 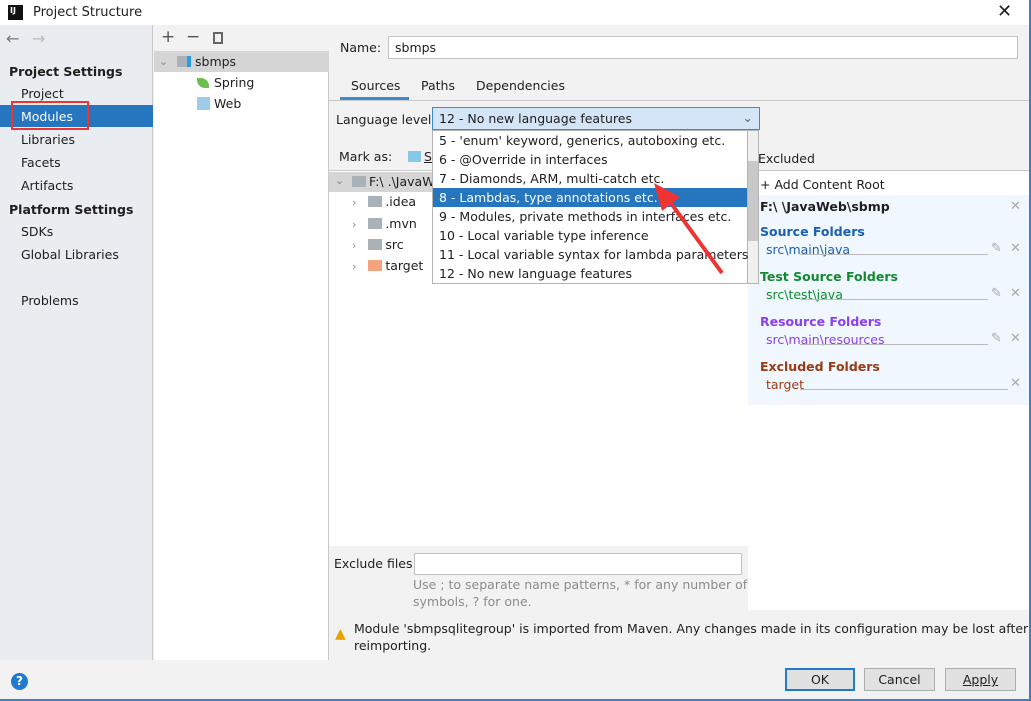 What do you see at coordinates (19, 681) in the screenshot?
I see `help-icon: ?` at bounding box center [19, 681].